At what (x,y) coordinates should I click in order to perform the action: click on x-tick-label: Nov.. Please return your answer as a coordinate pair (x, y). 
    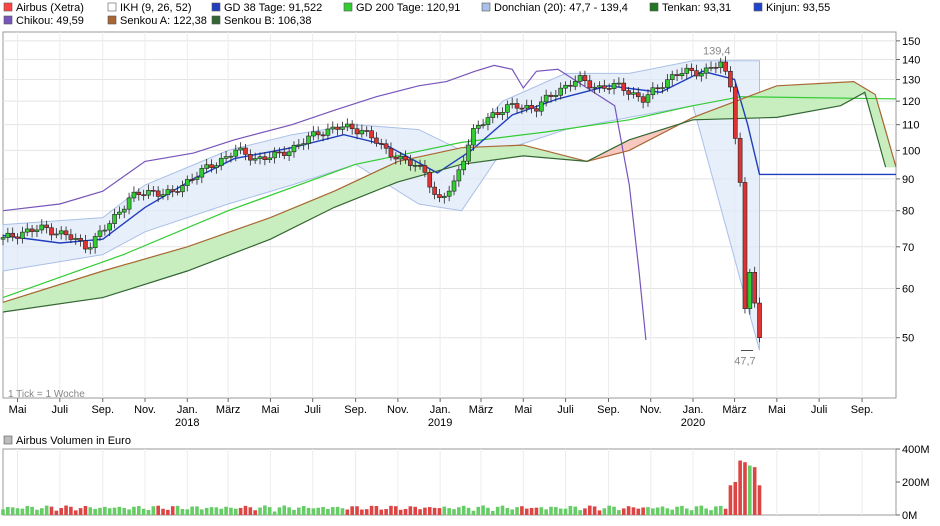
    Looking at the image, I should click on (651, 410).